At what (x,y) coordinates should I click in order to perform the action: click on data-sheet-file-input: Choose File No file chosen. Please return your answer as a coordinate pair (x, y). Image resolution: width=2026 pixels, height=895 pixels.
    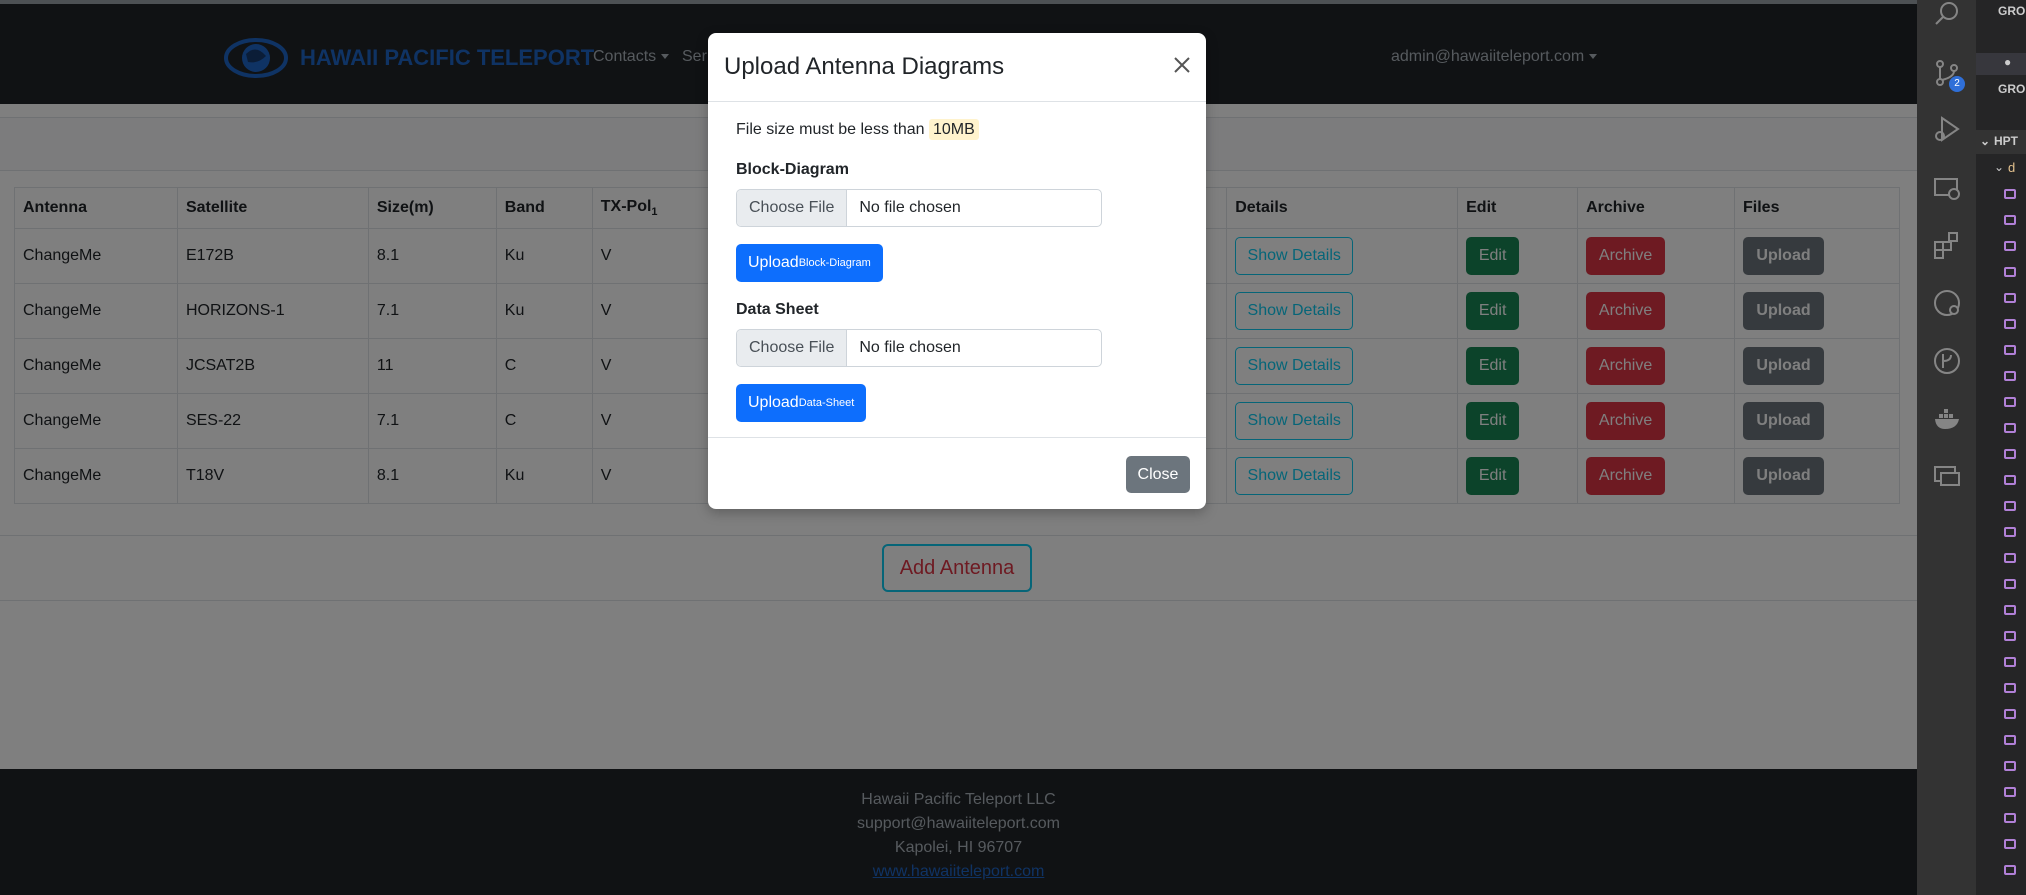
    Looking at the image, I should click on (919, 348).